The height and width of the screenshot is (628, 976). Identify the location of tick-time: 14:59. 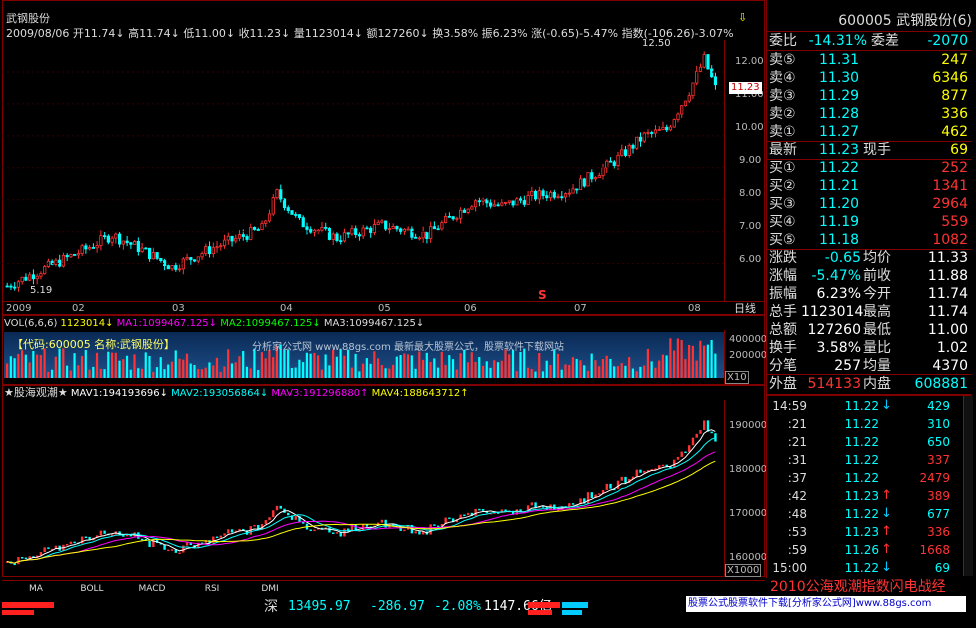
(789, 406).